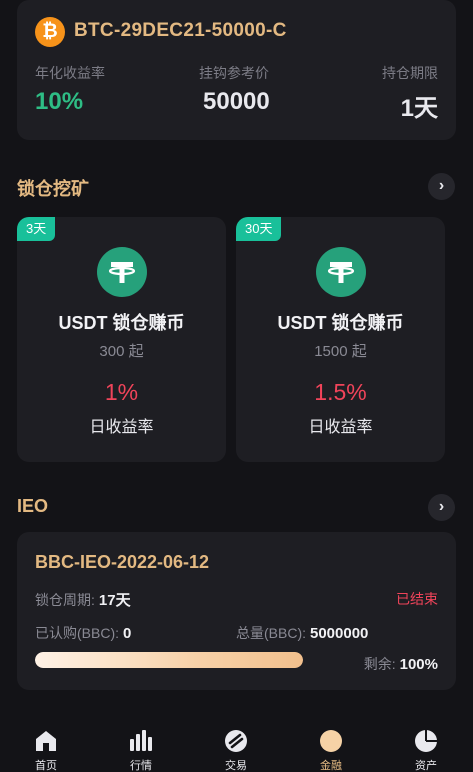 The image size is (473, 772). I want to click on locked-mining-title: 锁仓挖矿, so click(53, 189).